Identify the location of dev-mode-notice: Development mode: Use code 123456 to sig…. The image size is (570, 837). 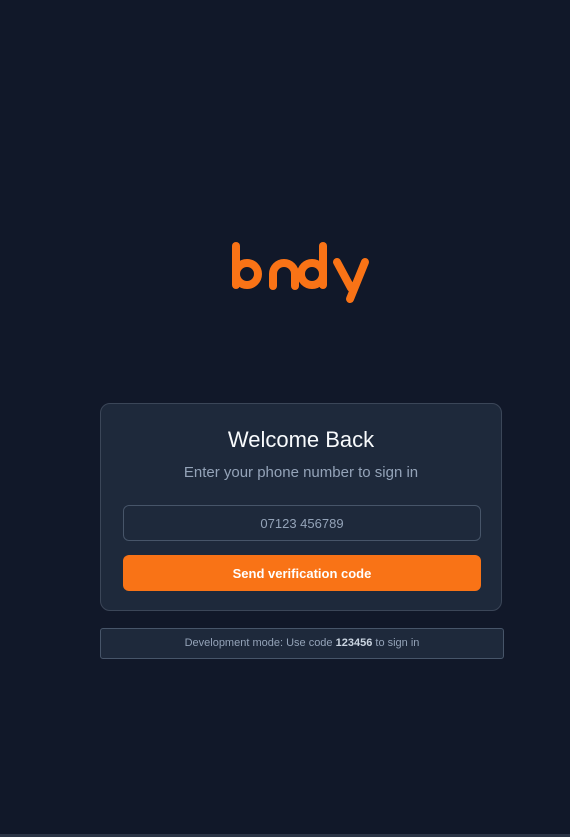
(302, 643).